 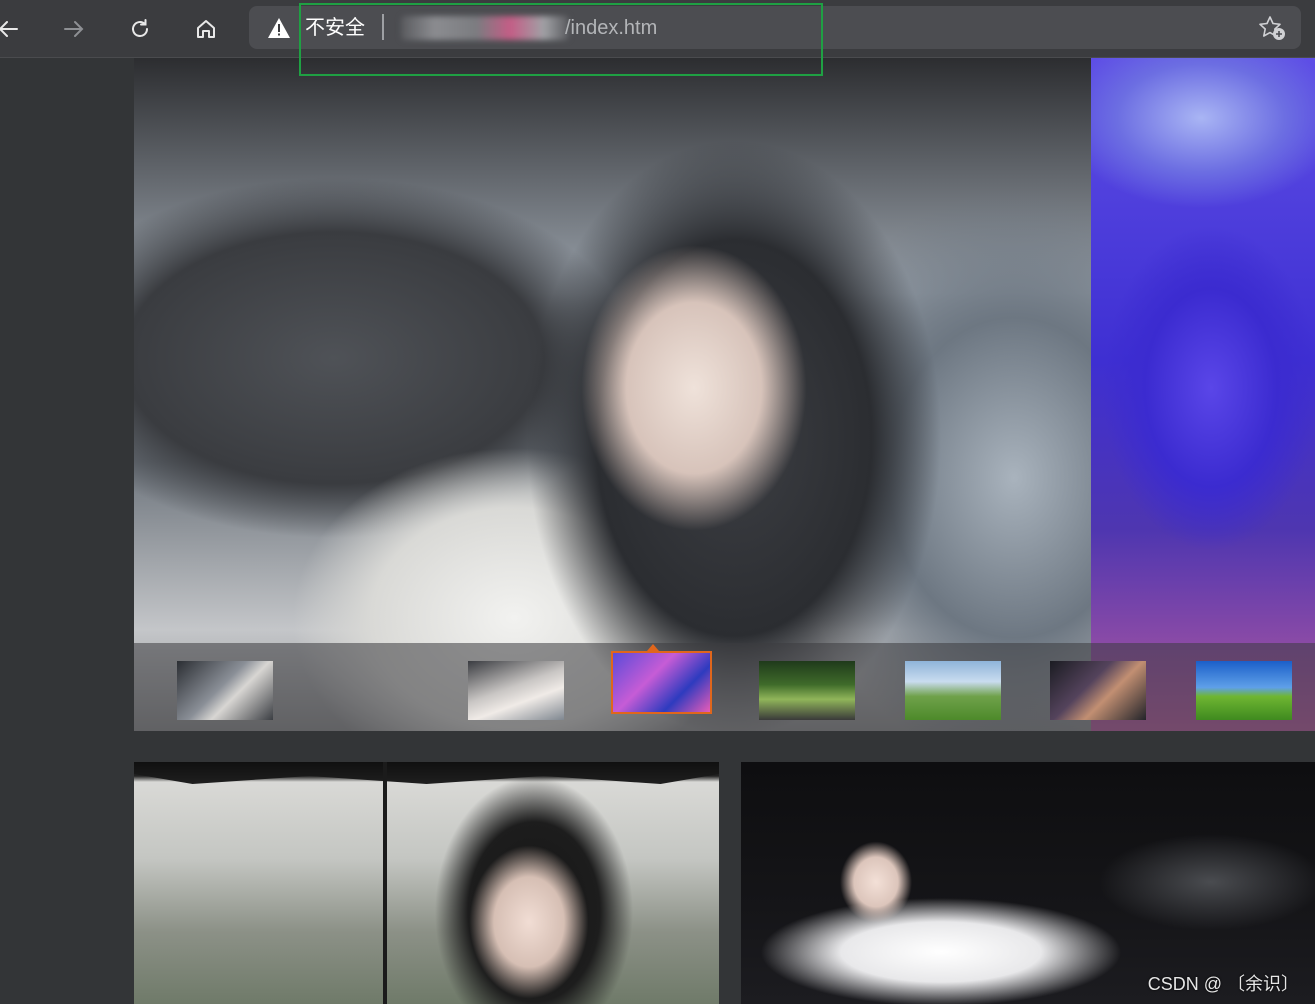 What do you see at coordinates (1272, 28) in the screenshot?
I see `star-add-icon` at bounding box center [1272, 28].